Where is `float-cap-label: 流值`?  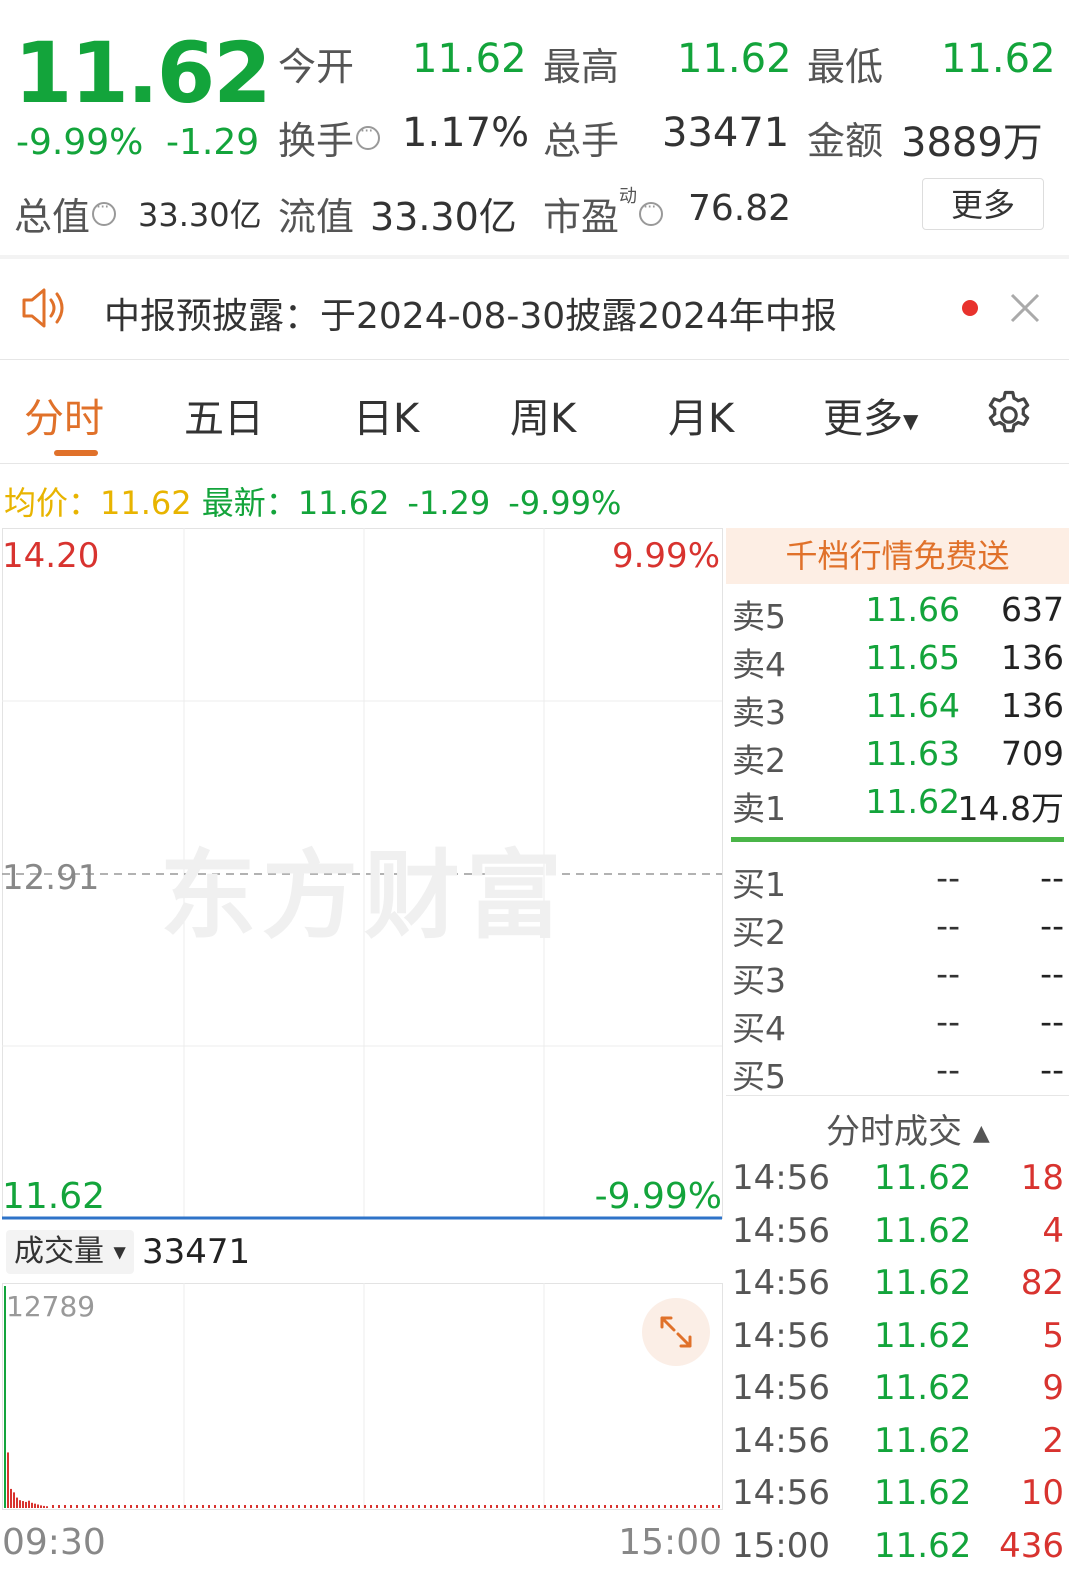 float-cap-label: 流值 is located at coordinates (316, 217).